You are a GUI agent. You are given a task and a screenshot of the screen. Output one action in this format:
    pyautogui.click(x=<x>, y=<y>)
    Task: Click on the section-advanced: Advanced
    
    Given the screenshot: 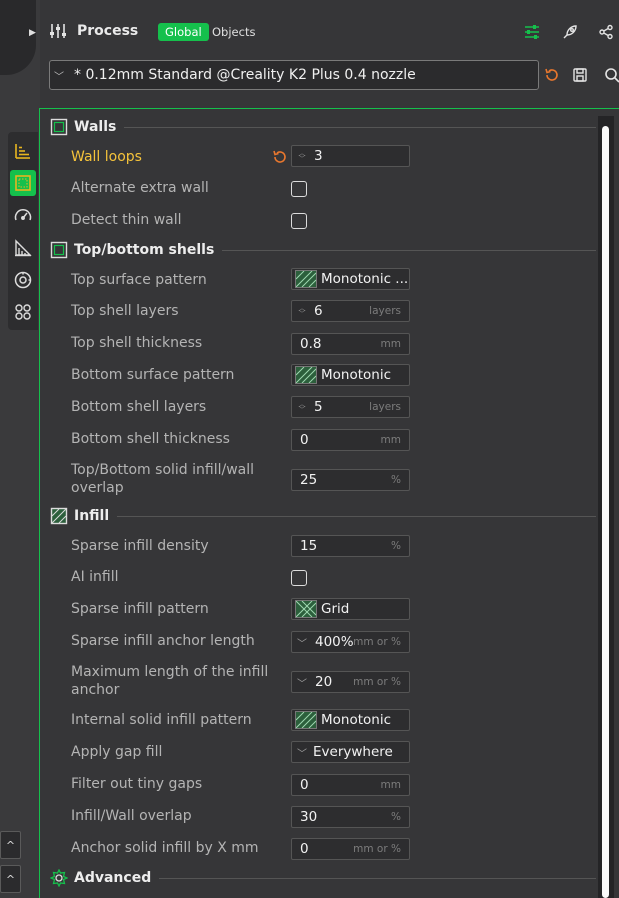 What is the action you would take?
    pyautogui.click(x=322, y=878)
    